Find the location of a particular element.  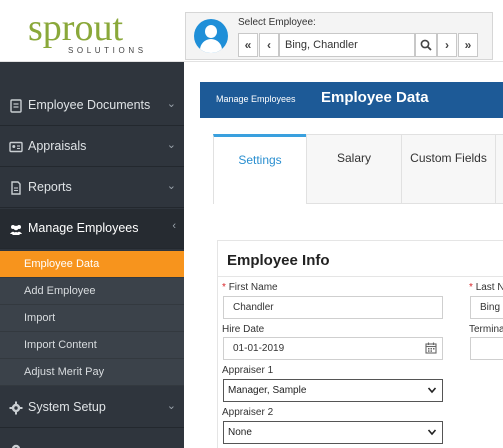

user-avatar-icon is located at coordinates (211, 36).